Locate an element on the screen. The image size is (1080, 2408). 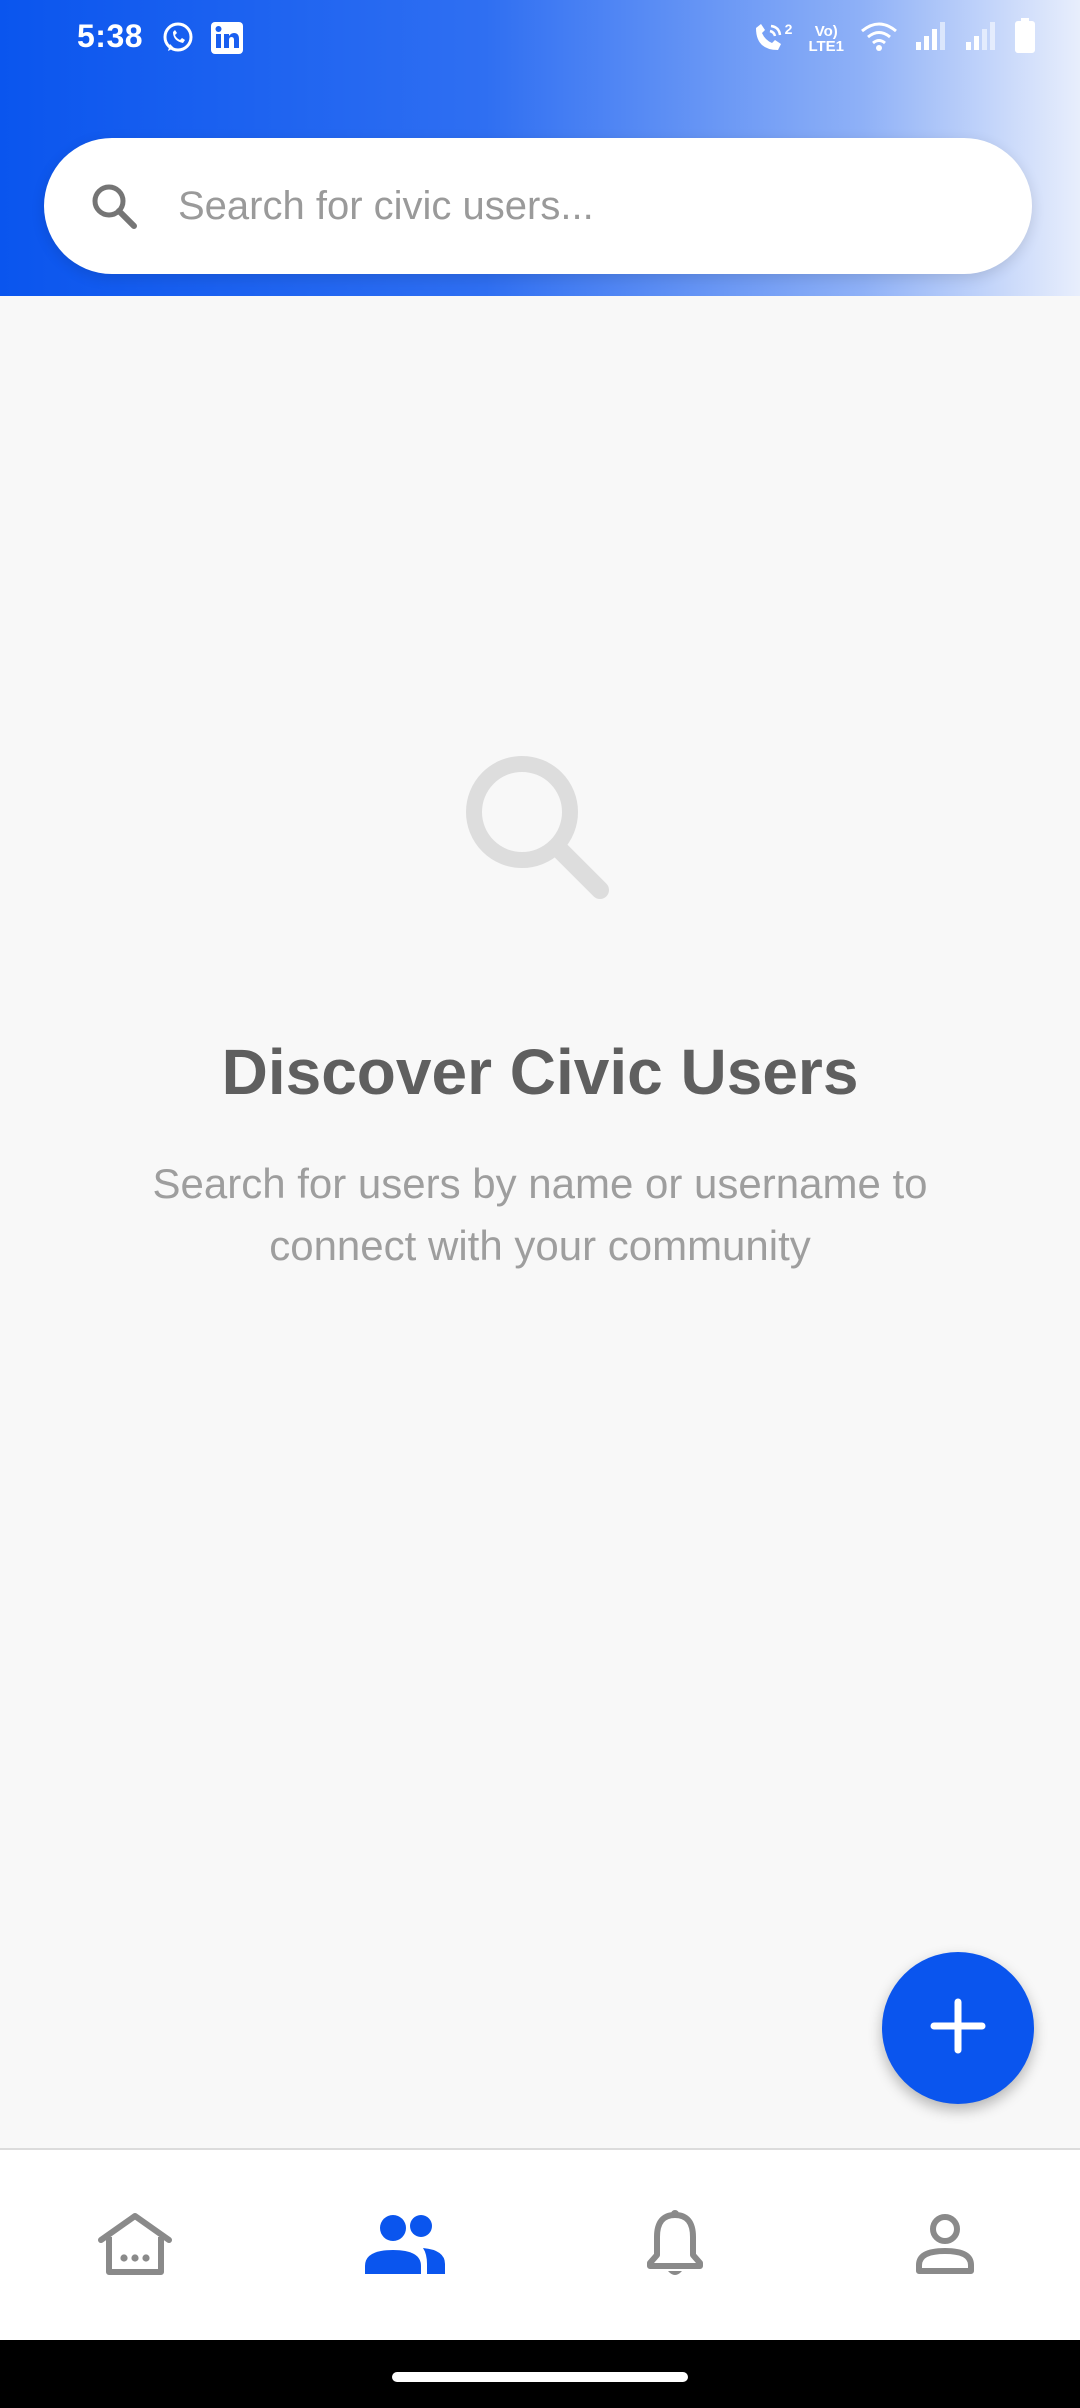
add-button is located at coordinates (958, 2028).